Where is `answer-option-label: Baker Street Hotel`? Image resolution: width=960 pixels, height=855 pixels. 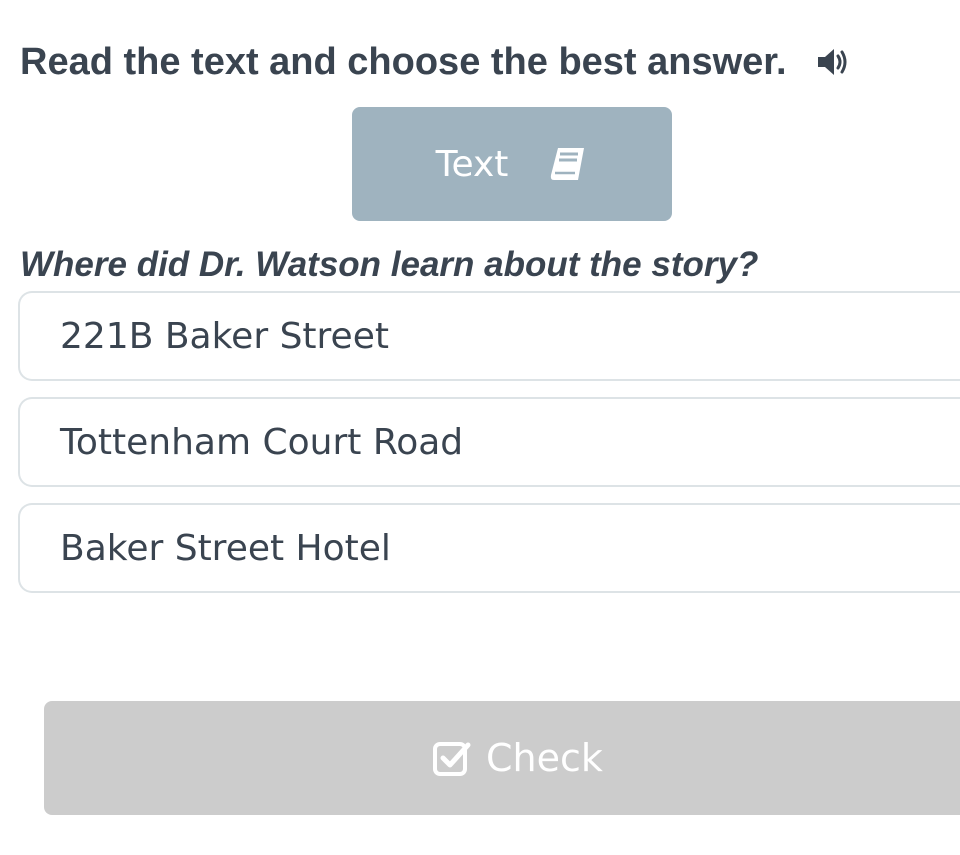
answer-option-label: Baker Street Hotel is located at coordinates (225, 548).